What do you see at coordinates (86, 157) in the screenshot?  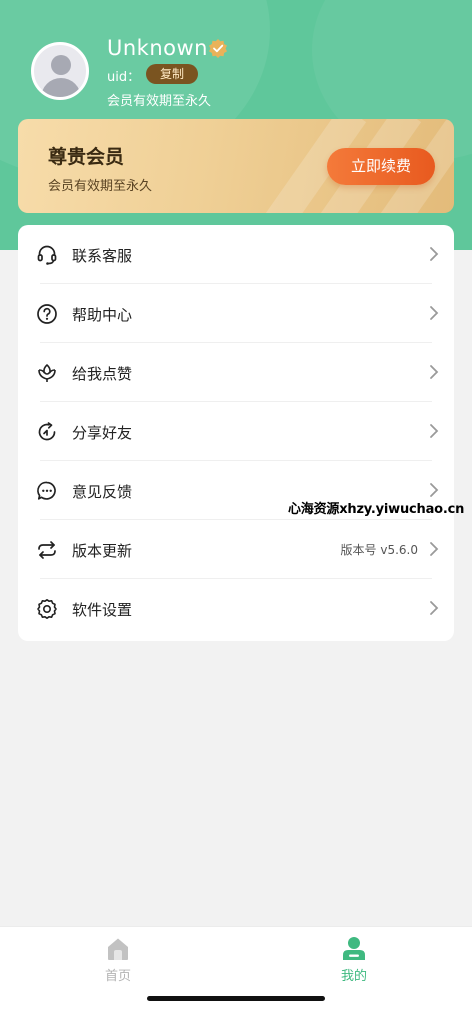 I see `vip-title: 尊贵会员` at bounding box center [86, 157].